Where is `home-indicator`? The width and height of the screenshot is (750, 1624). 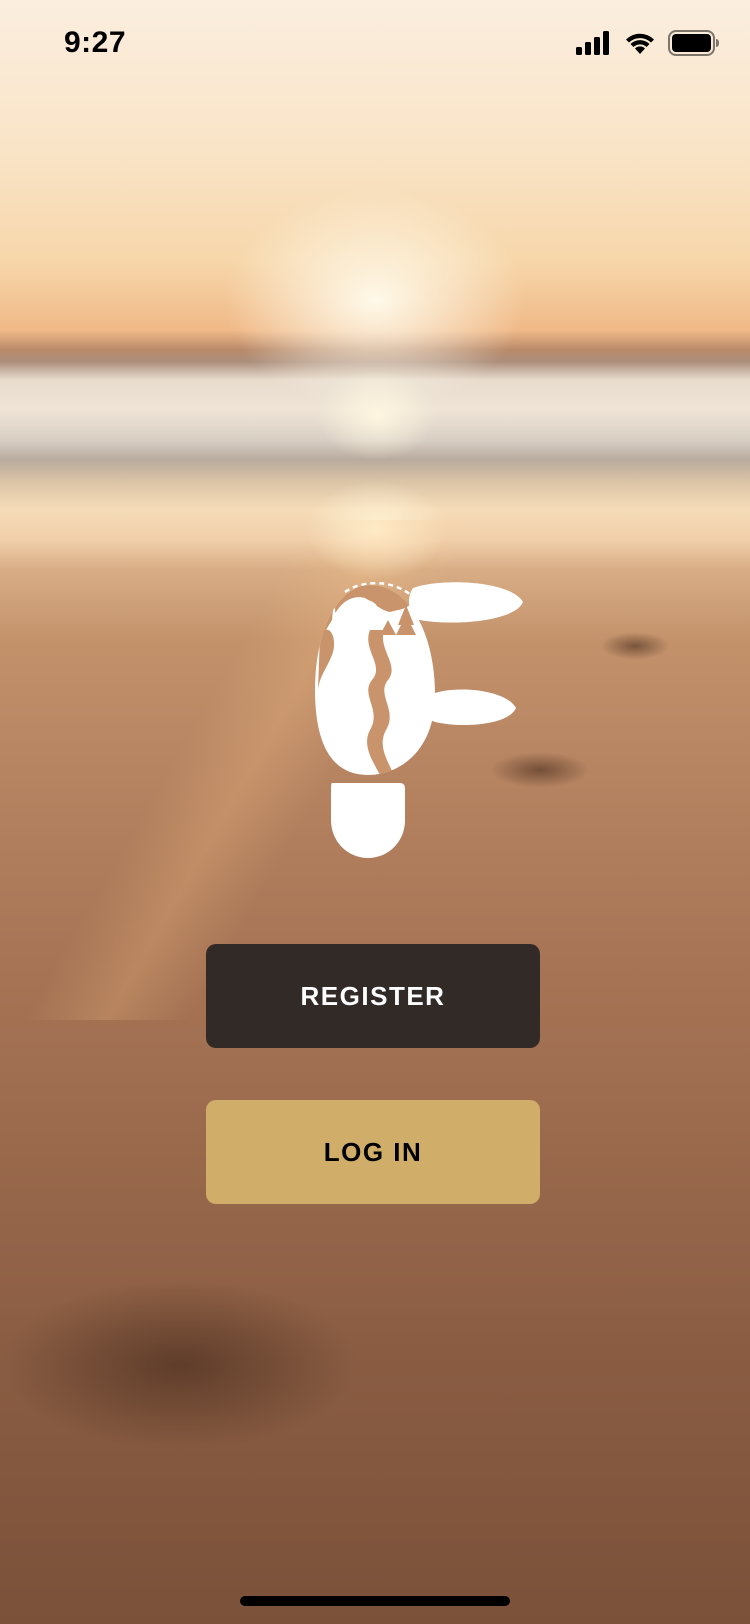 home-indicator is located at coordinates (375, 1601).